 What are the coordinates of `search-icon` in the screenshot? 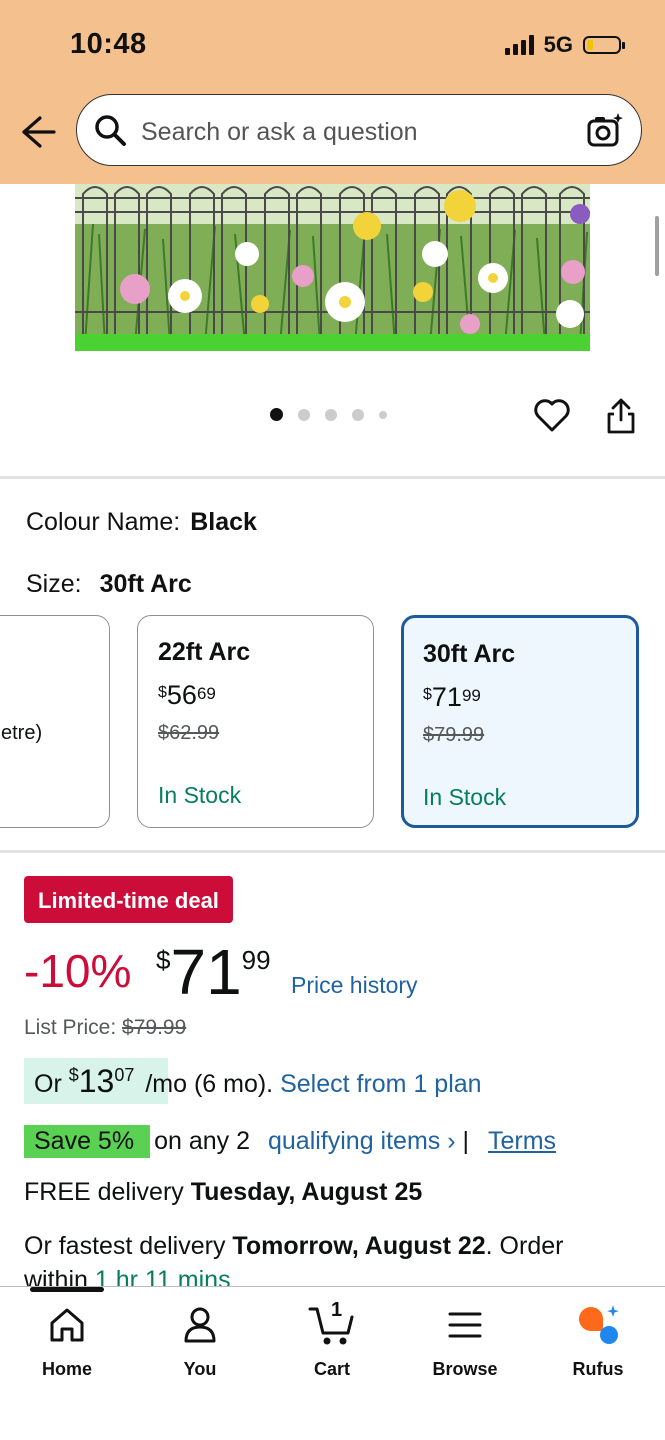 It's located at (110, 130).